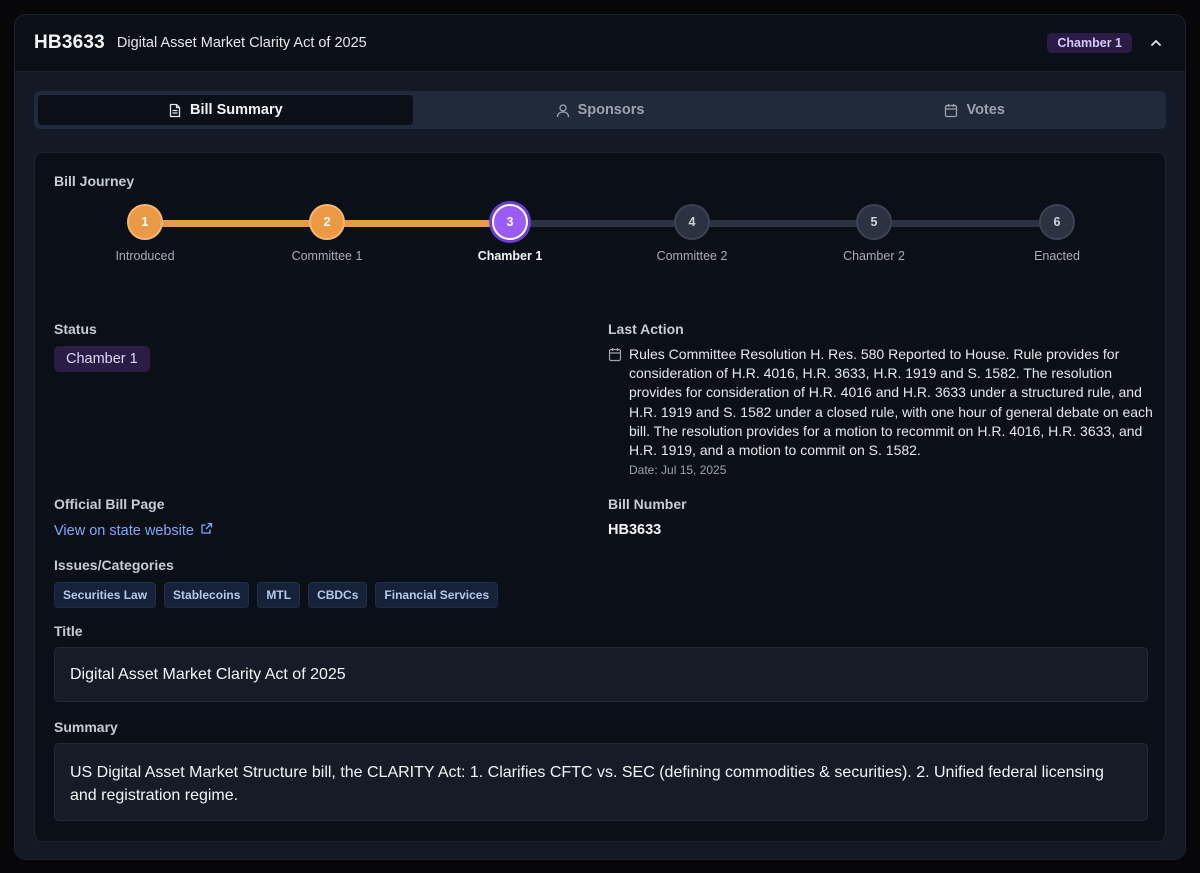  Describe the element at coordinates (124, 531) in the screenshot. I see `state-website-link: View on state website` at that location.